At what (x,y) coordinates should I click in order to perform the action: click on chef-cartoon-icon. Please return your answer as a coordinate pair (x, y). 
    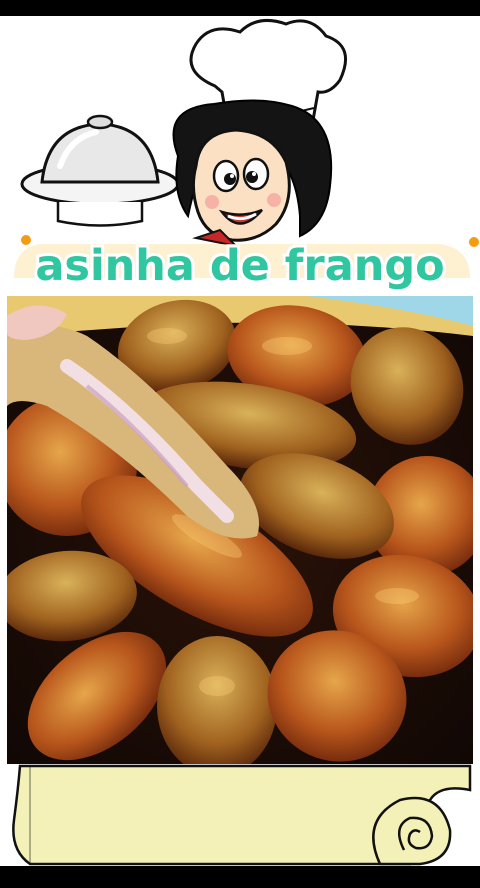
    Looking at the image, I should click on (260, 132).